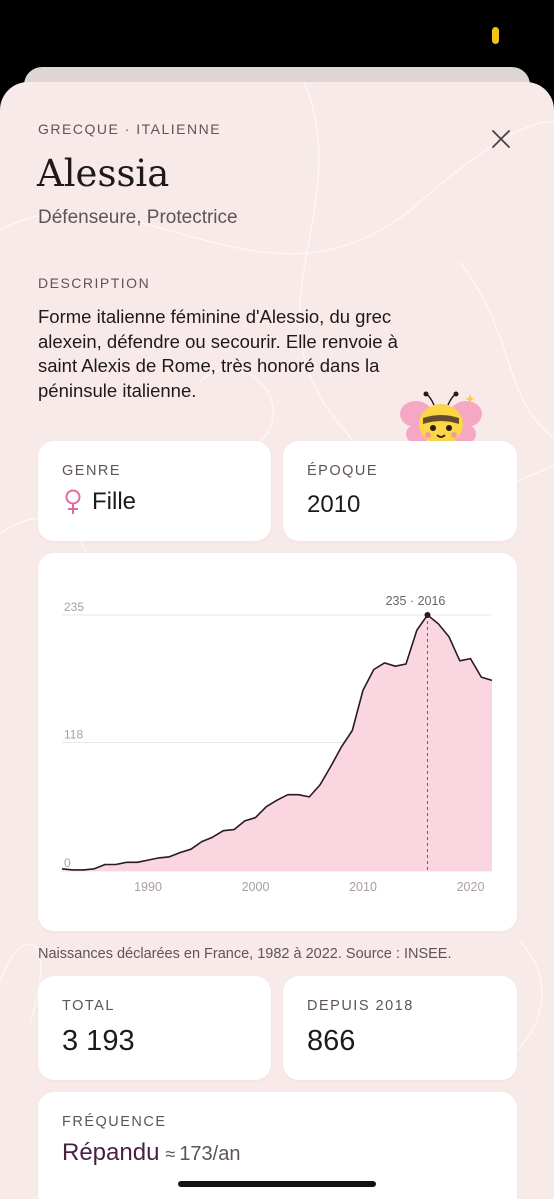 The image size is (554, 1199). Describe the element at coordinates (130, 129) in the screenshot. I see `origin-label: GRECQUE · ITALIENNE` at that location.